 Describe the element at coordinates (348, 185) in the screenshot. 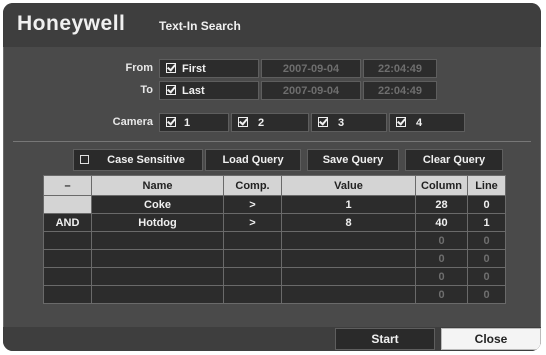

I see `header-value: Value` at that location.